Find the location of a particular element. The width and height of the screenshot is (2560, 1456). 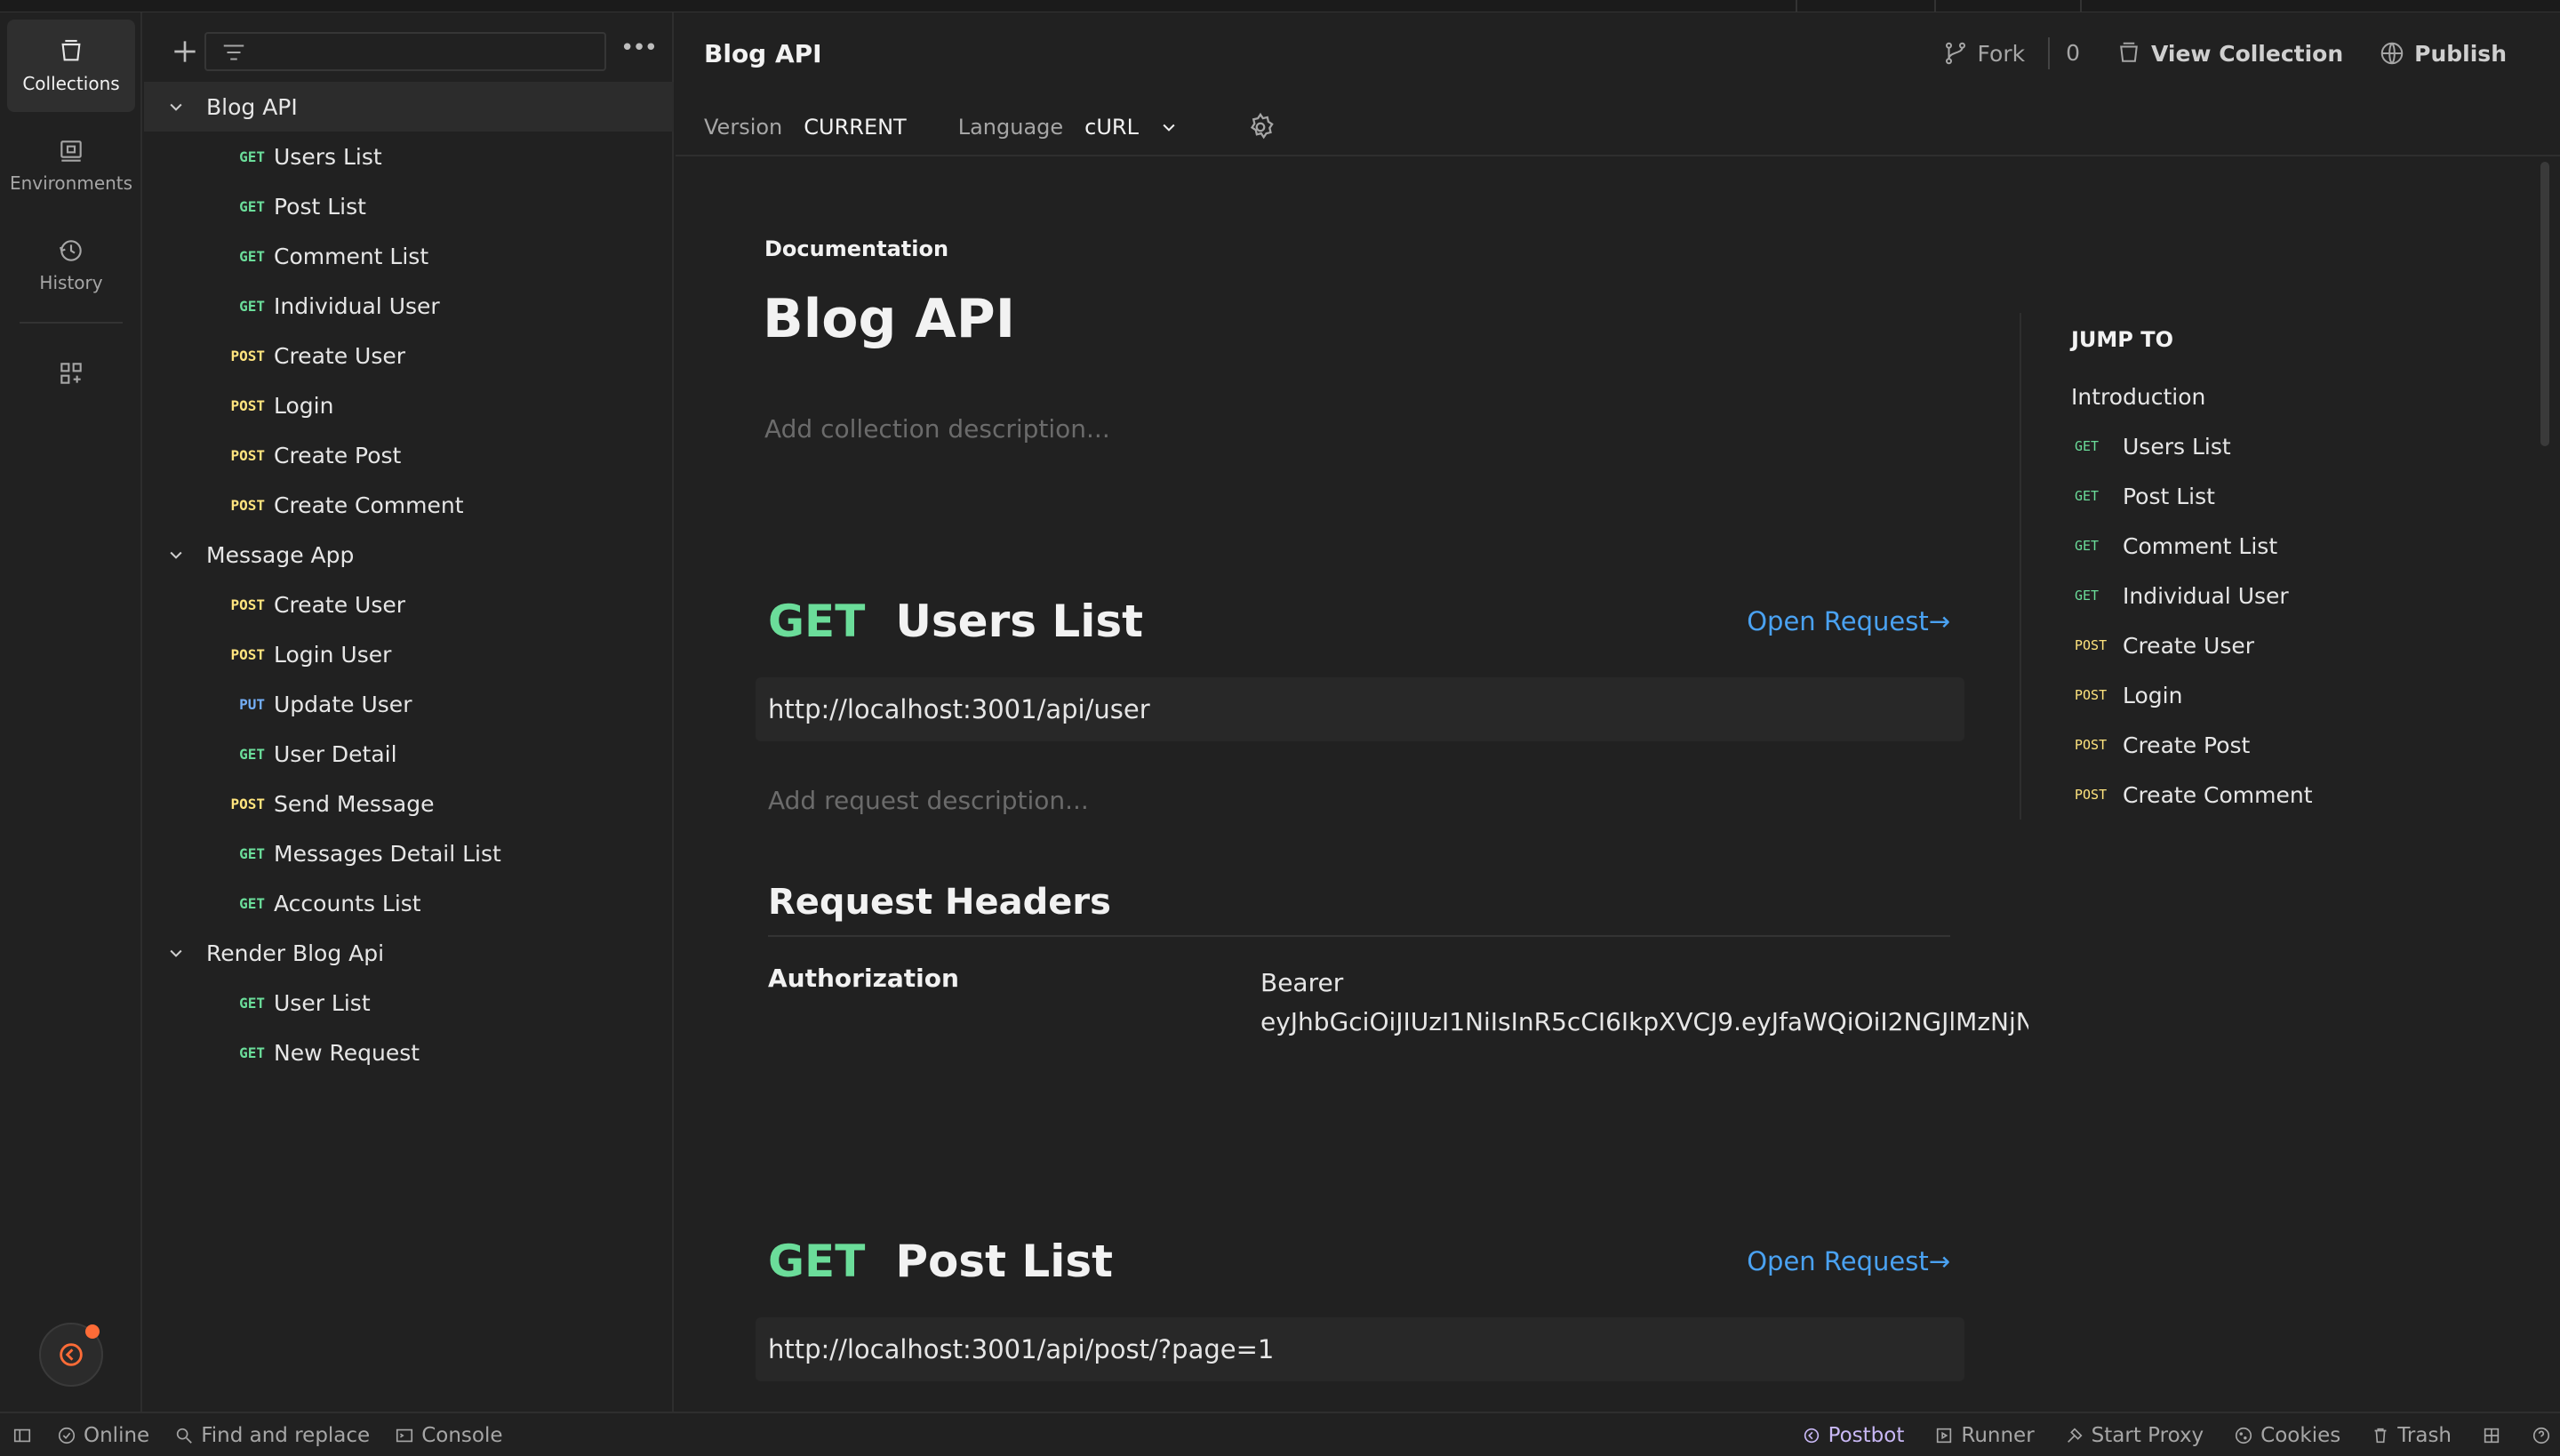

jump-to-item: POST Create Comment is located at coordinates (2194, 795).